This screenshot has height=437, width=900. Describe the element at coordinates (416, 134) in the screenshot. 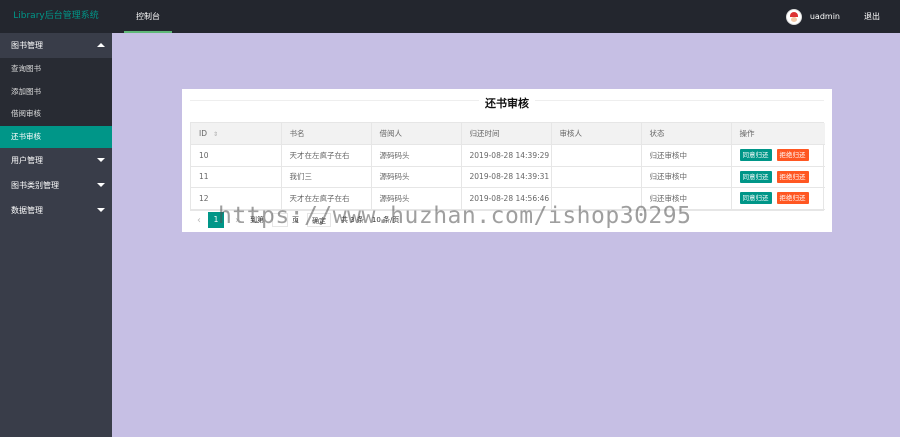

I see `col-header-borrower: 借阅人` at that location.